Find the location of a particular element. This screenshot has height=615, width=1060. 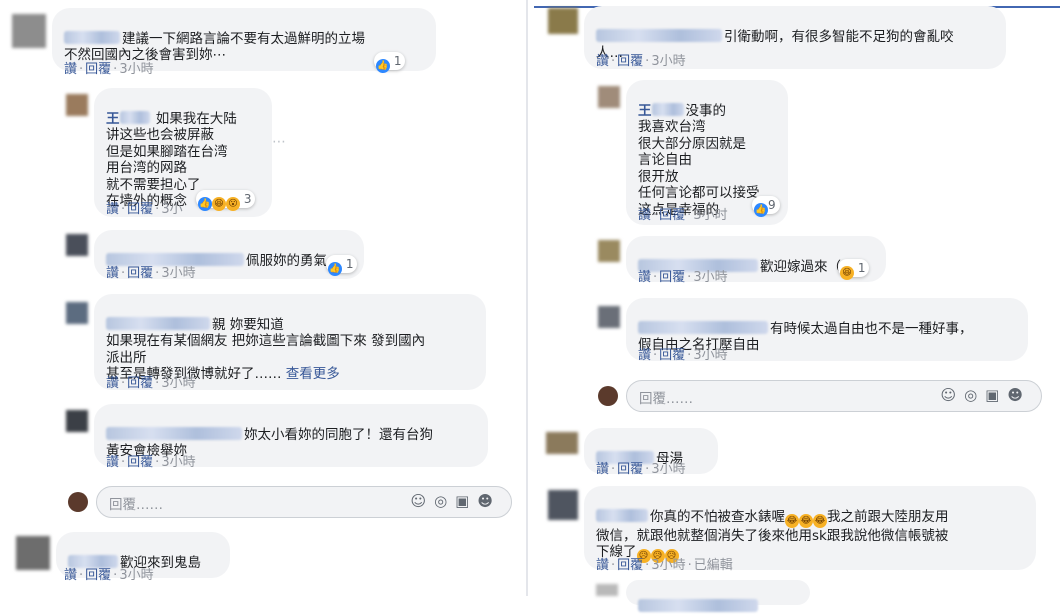

timestamp: 3小 is located at coordinates (171, 209).